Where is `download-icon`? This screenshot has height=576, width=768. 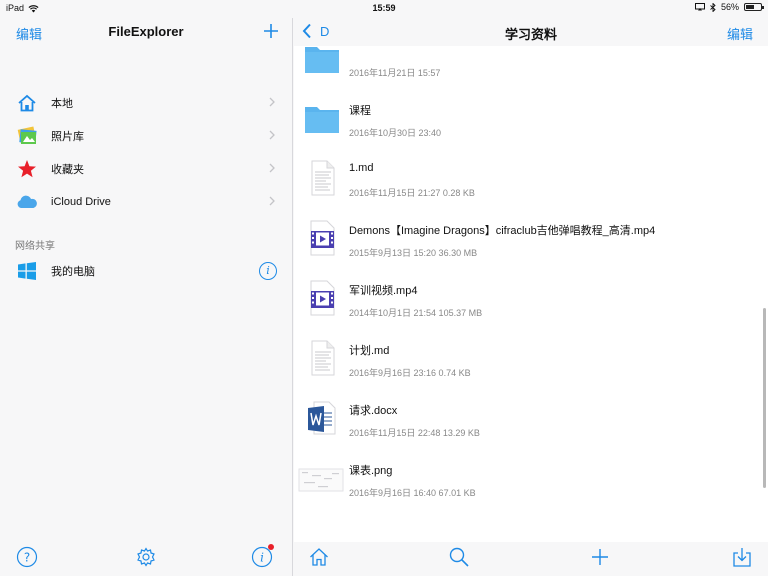
download-icon is located at coordinates (742, 557).